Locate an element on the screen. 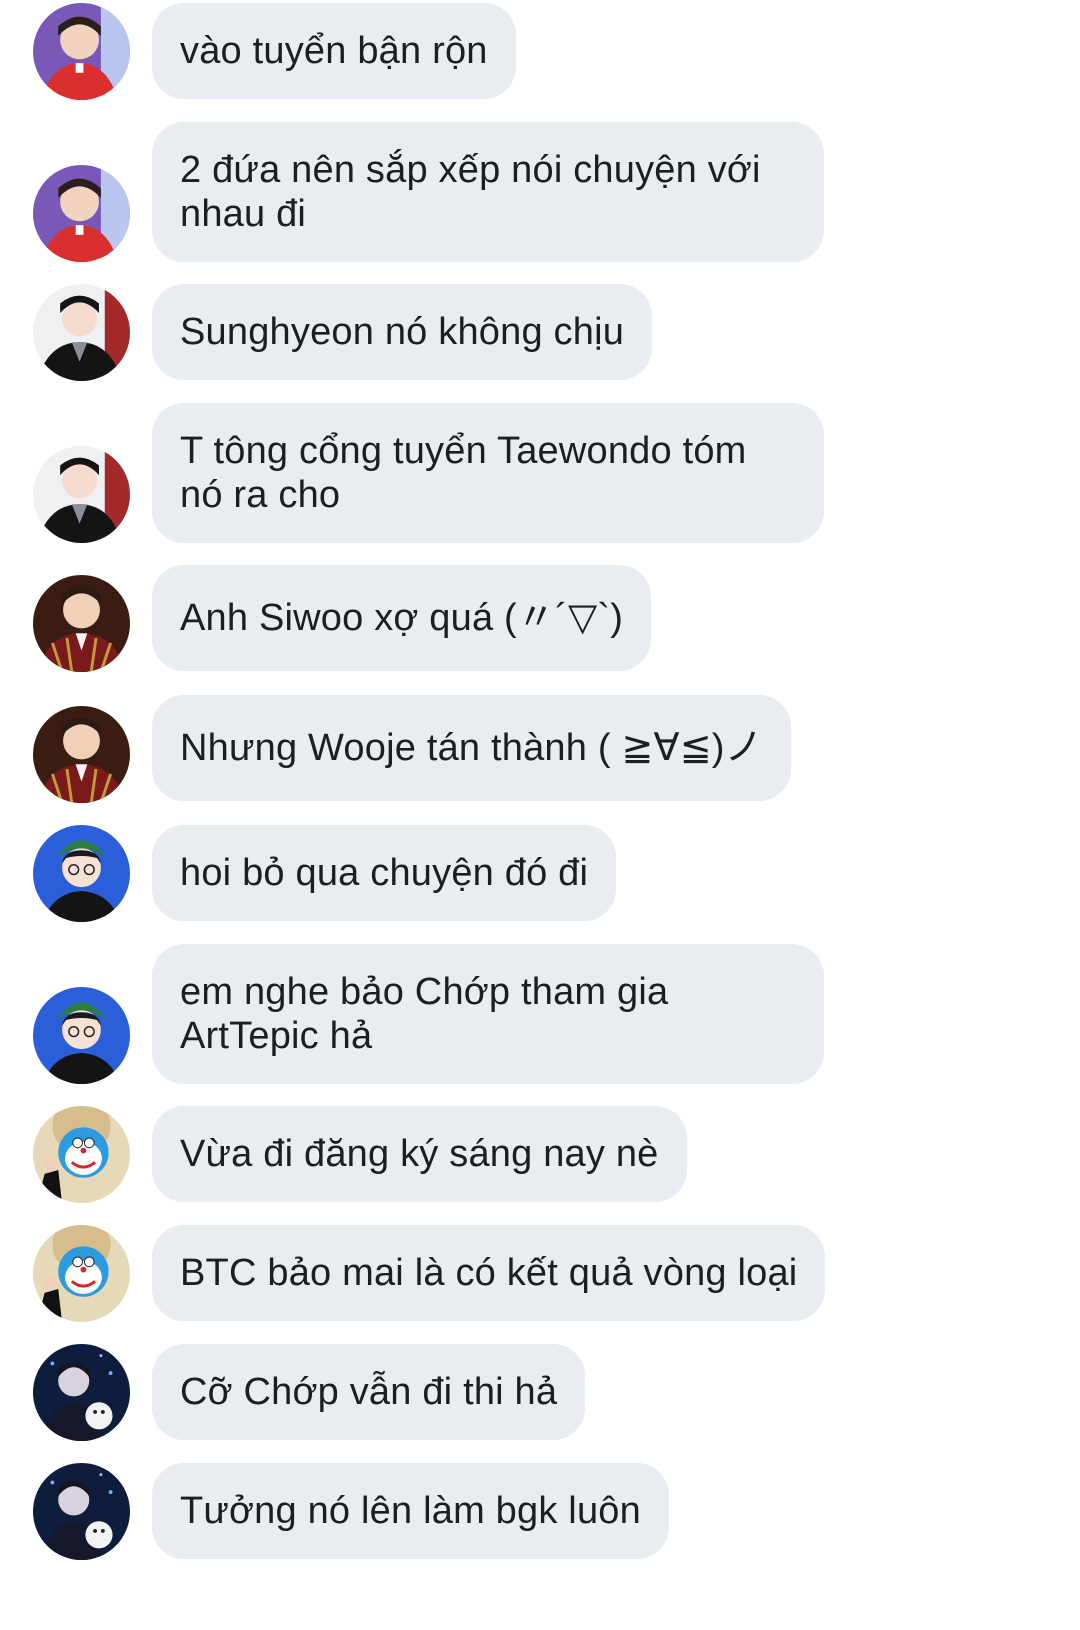 The width and height of the screenshot is (1080, 1630). message-text: Sunghyeon nó không chịu is located at coordinates (402, 332).